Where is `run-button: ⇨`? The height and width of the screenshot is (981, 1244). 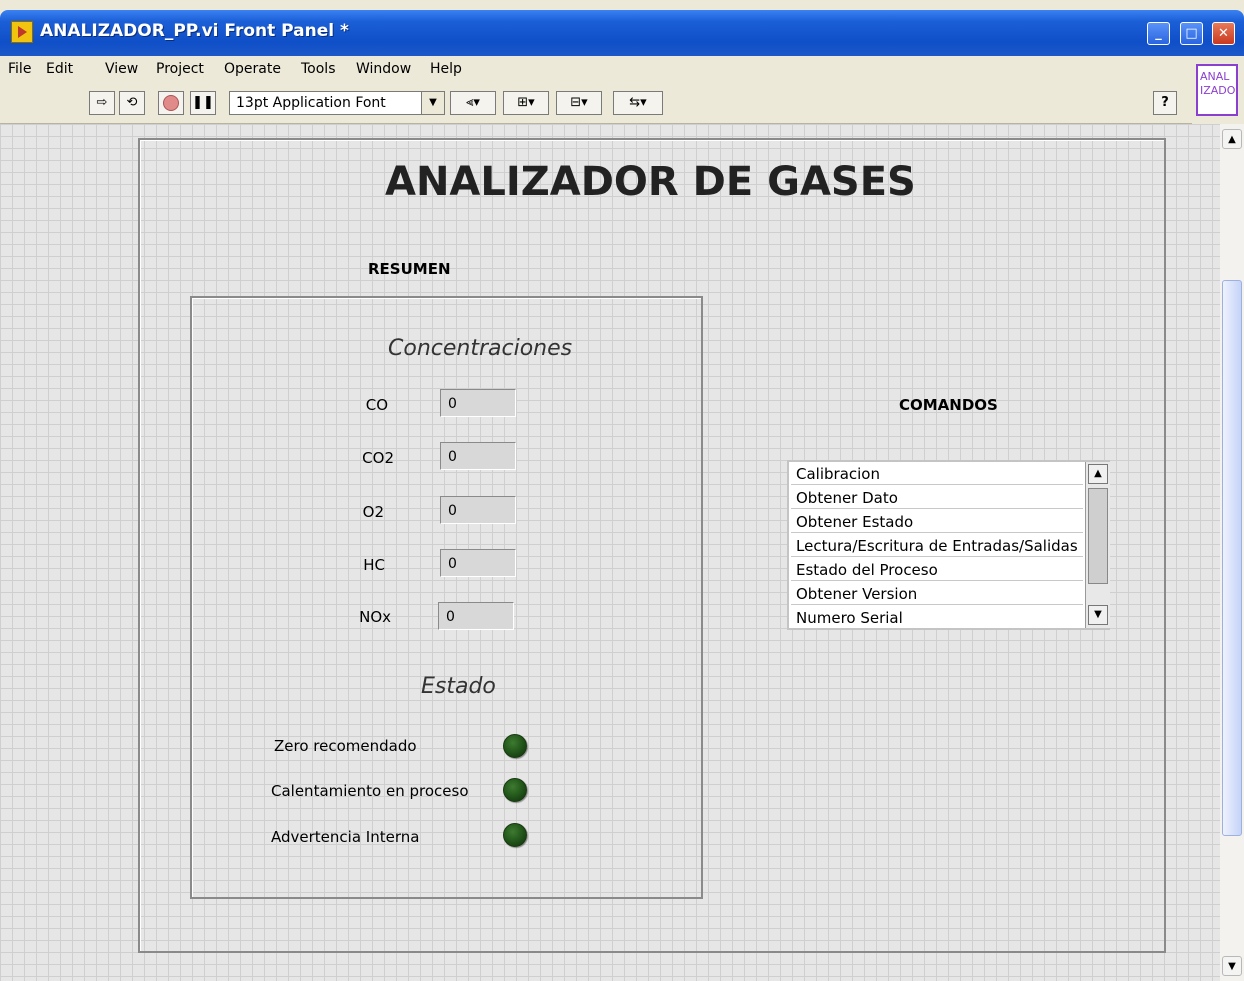
run-button: ⇨ is located at coordinates (102, 103).